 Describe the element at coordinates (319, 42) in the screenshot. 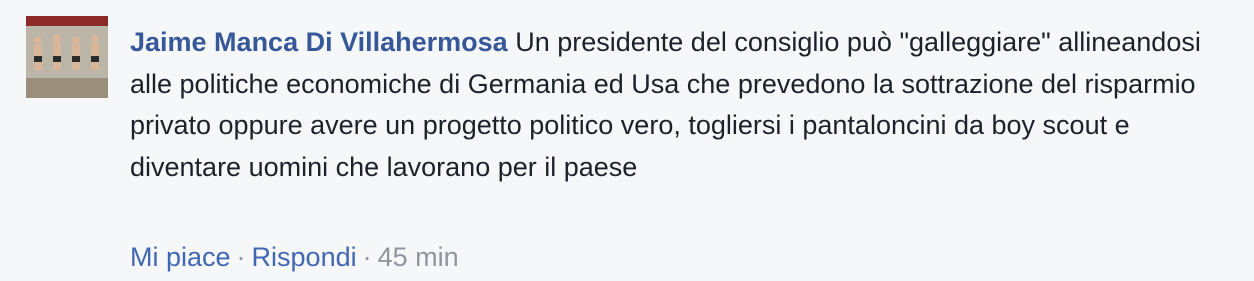

I see `author-name: Jaime Manca Di Villahermosa` at that location.